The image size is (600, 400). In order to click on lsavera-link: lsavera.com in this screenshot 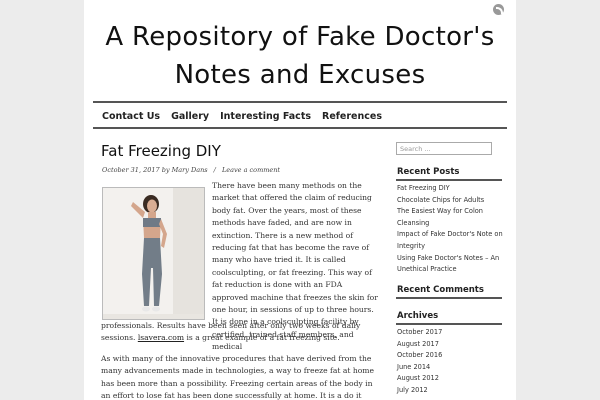, I will do `click(161, 337)`.